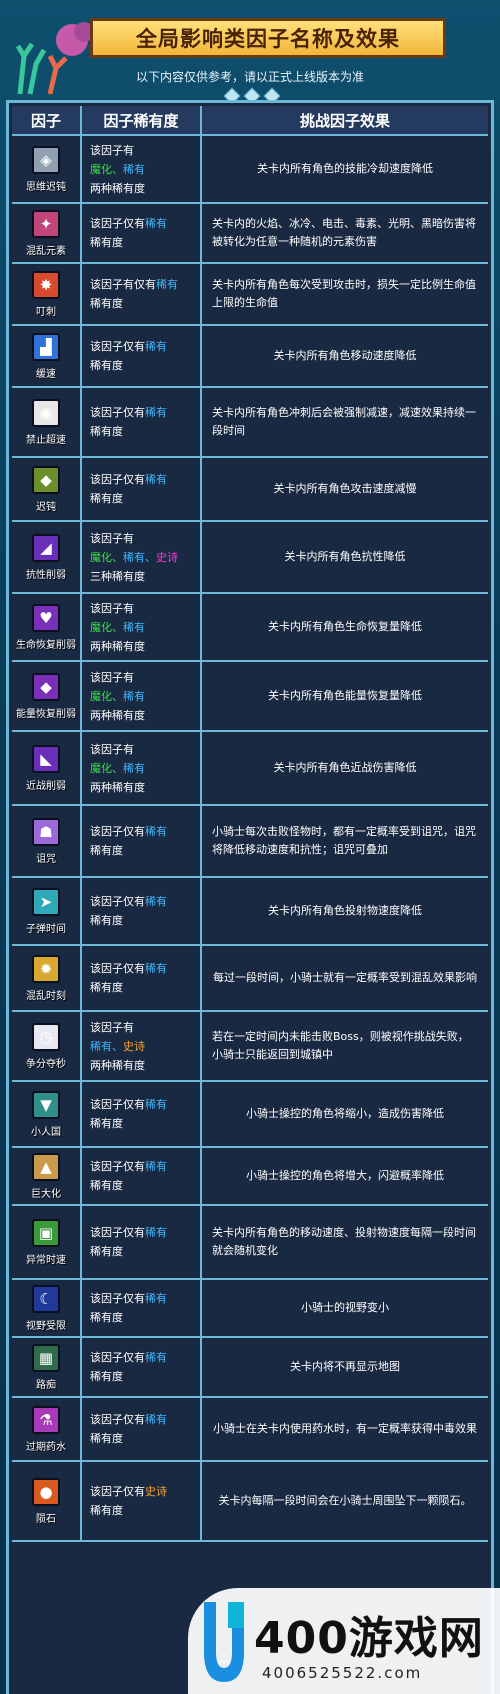 The height and width of the screenshot is (1694, 500). I want to click on rarity-line: 三种稀有度, so click(145, 576).